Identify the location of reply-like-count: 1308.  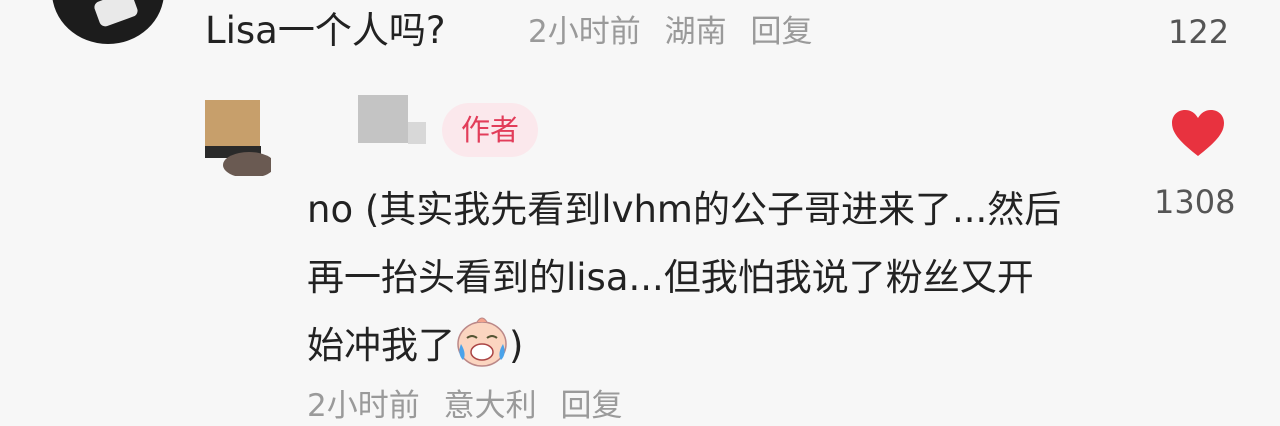
(1195, 202).